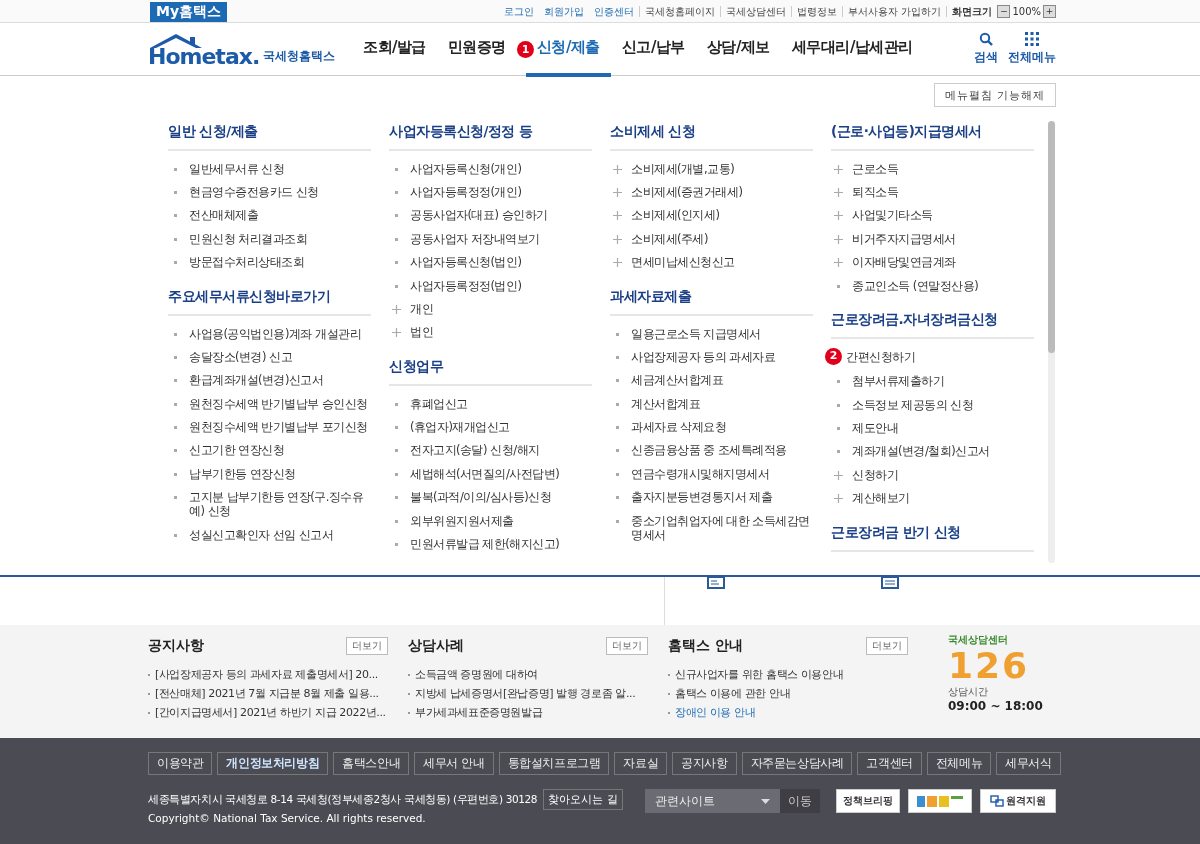 The height and width of the screenshot is (844, 1200). Describe the element at coordinates (915, 285) in the screenshot. I see `menu-link: 종교인소득 (연말정산용)` at that location.